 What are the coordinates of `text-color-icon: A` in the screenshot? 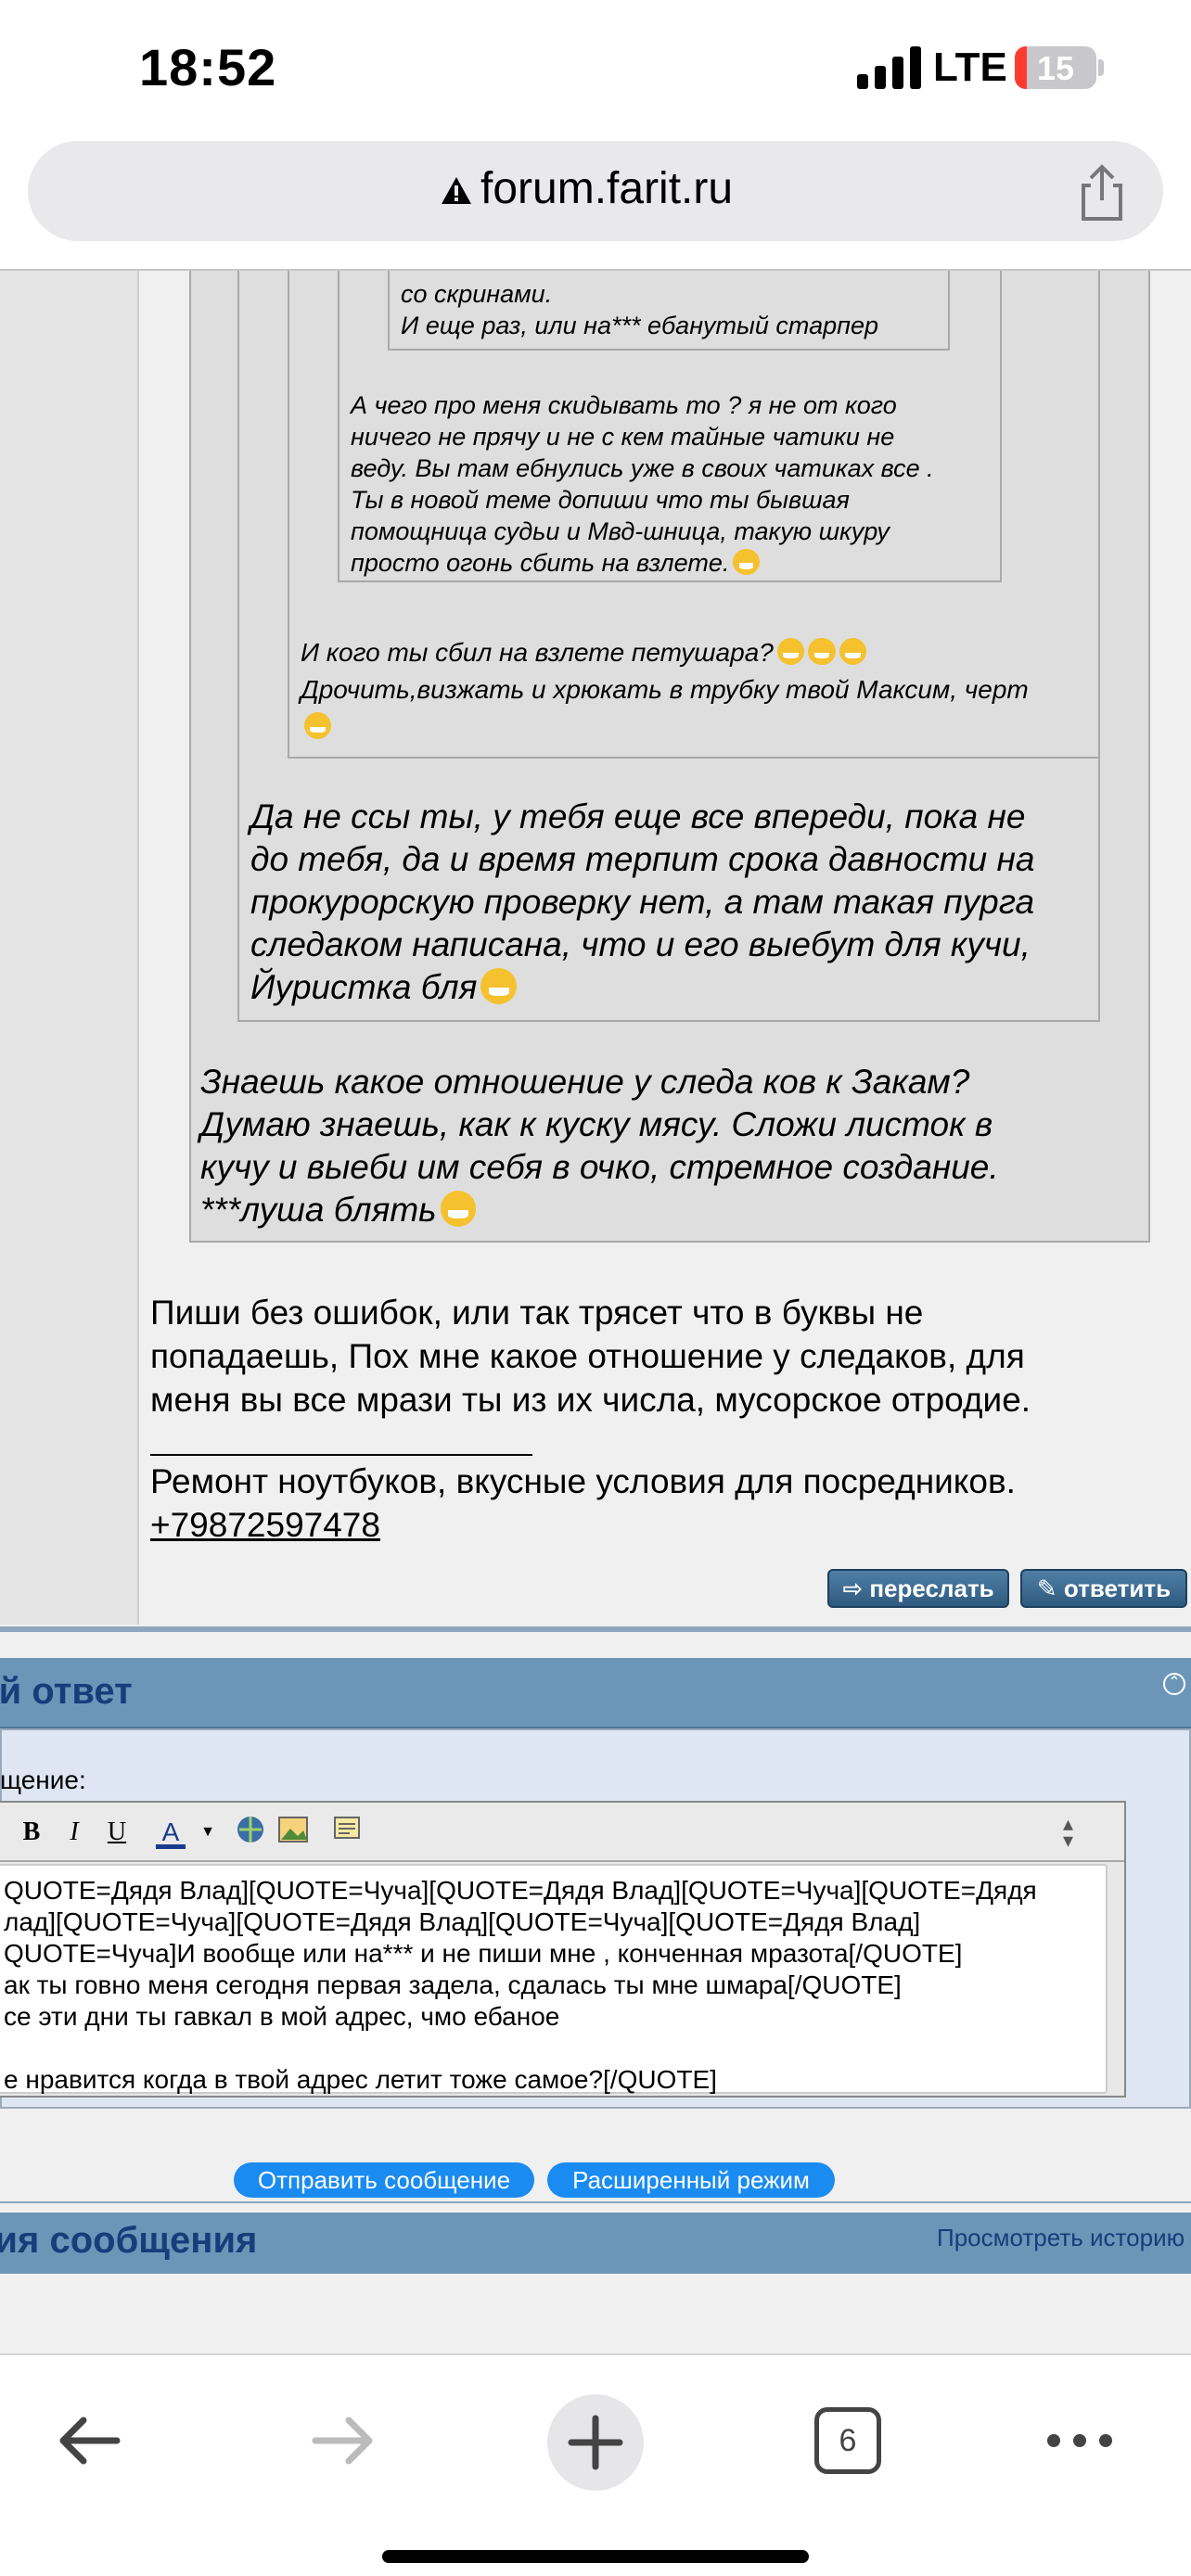 It's located at (170, 1833).